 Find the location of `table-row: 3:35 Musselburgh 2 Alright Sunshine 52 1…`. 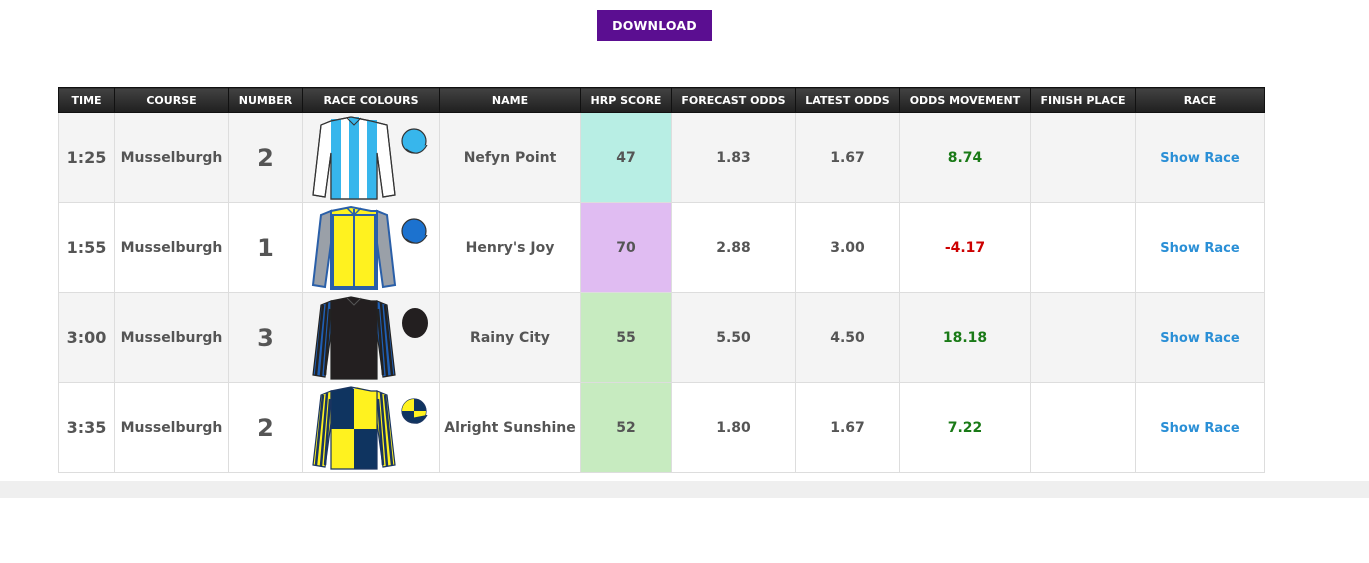

table-row: 3:35 Musselburgh 2 Alright Sunshine 52 1… is located at coordinates (661, 427).